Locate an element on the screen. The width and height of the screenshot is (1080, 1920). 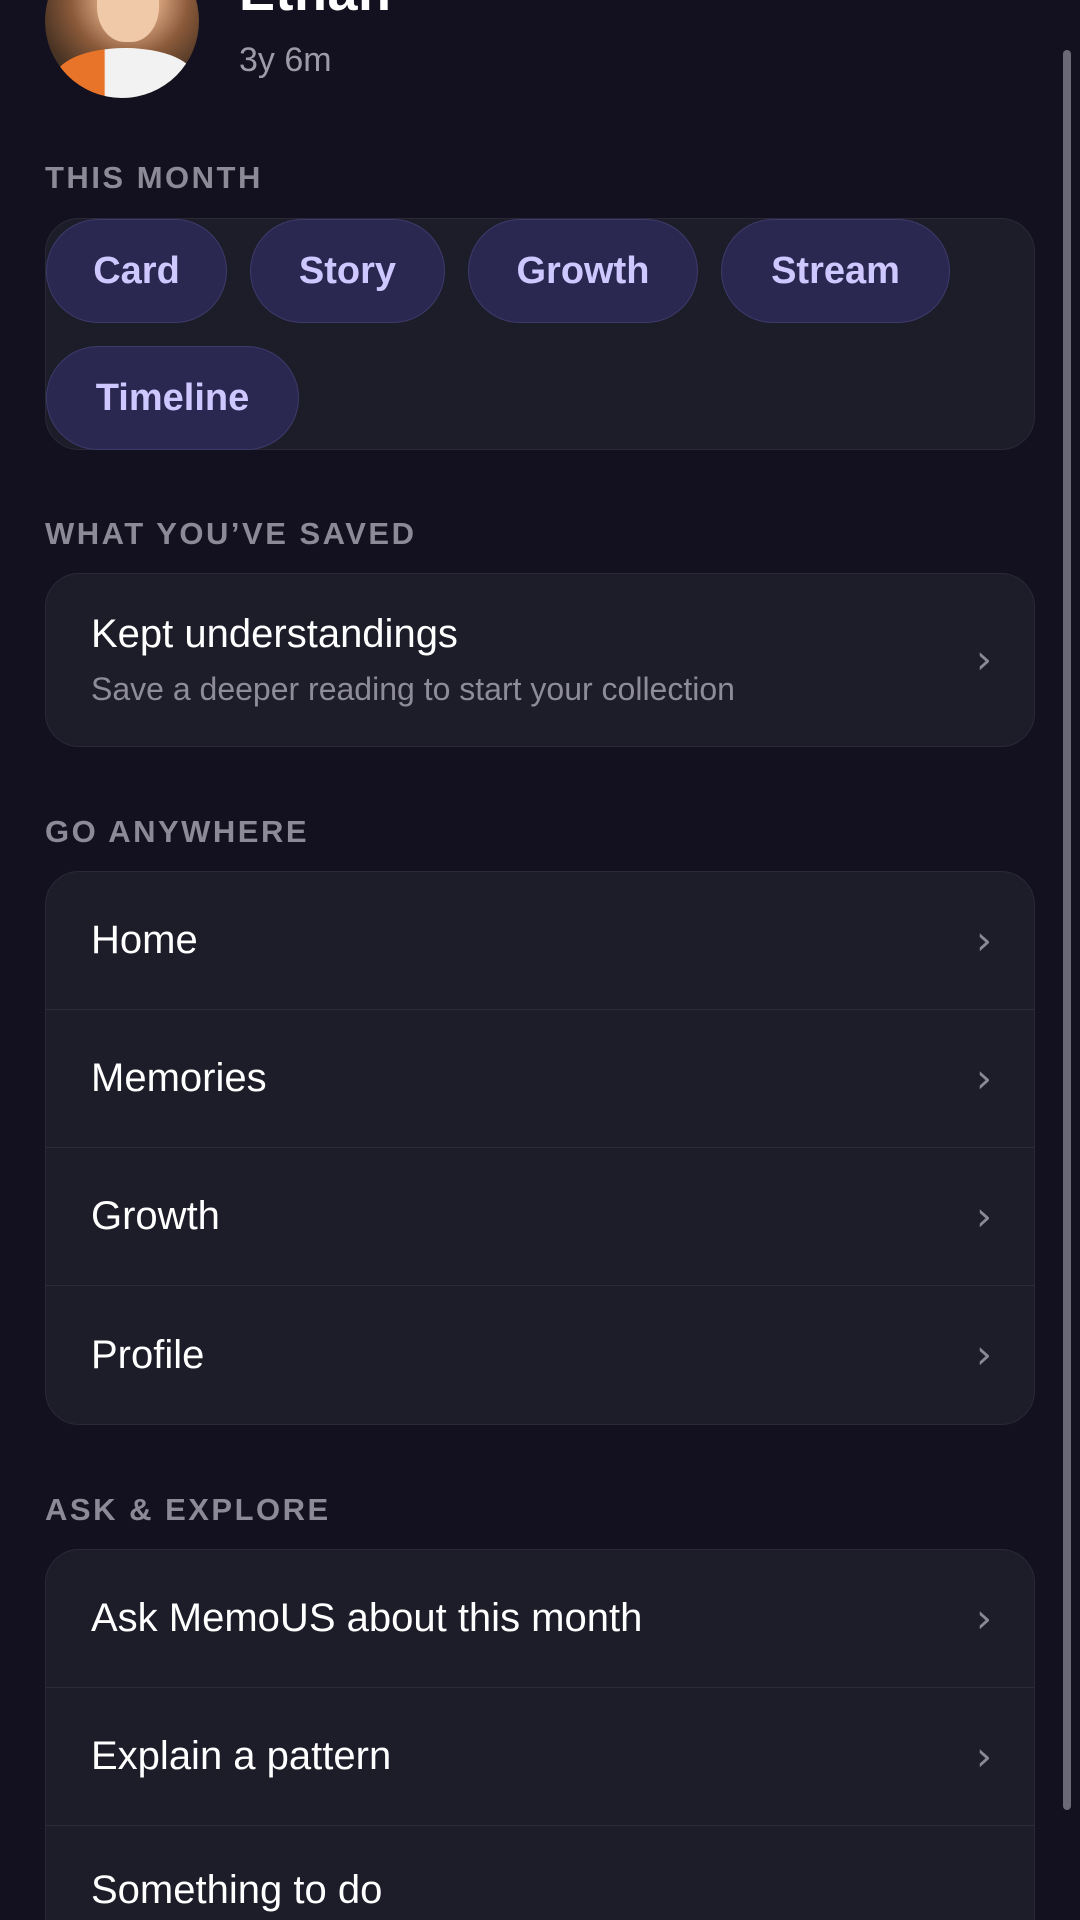
profile-text: Ethan 3y 6m is located at coordinates (315, 49).